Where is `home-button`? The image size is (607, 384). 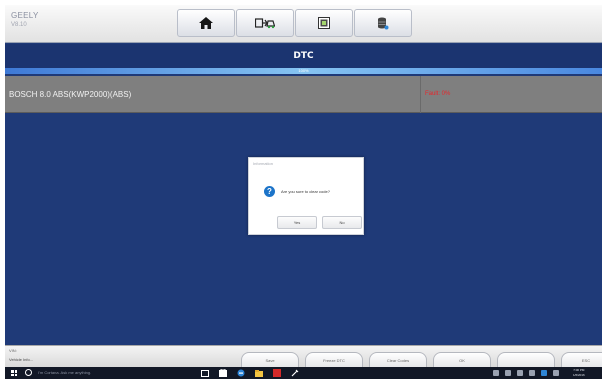 home-button is located at coordinates (206, 23).